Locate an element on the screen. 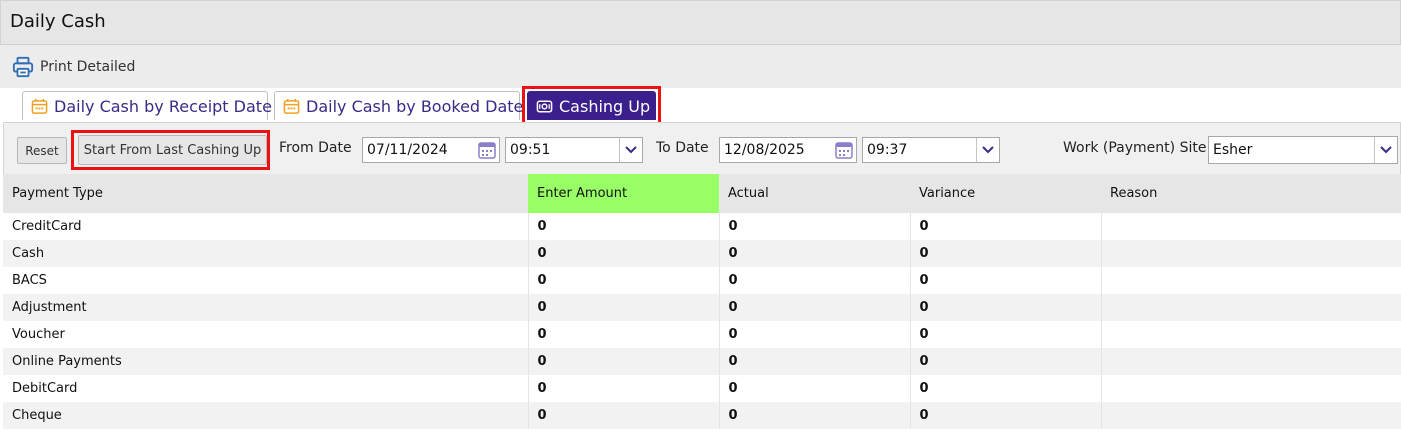 The height and width of the screenshot is (446, 1401). table-row: CreditCard 0 0 0 is located at coordinates (702, 226).